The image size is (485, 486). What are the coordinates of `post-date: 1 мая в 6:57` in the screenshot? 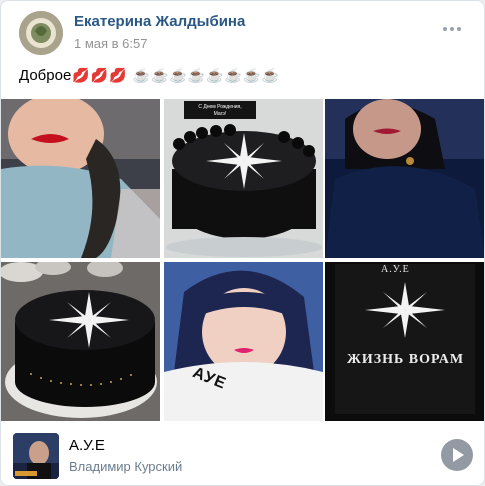 It's located at (110, 43).